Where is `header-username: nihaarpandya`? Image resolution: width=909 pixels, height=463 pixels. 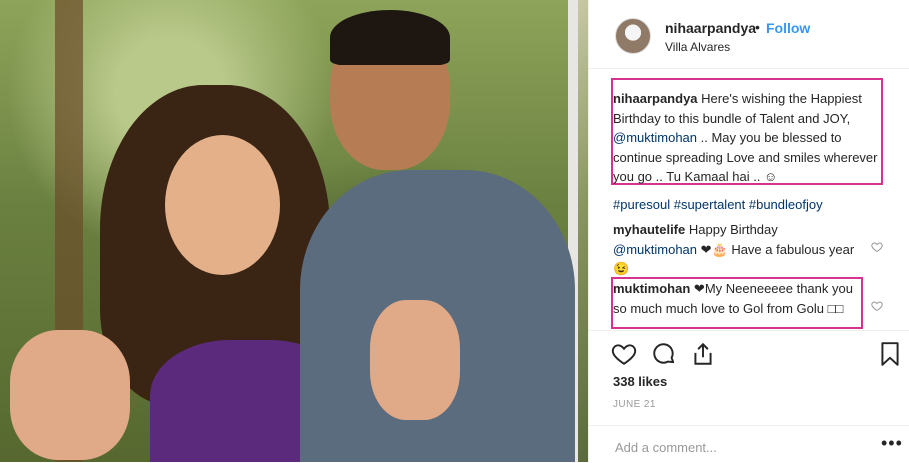 header-username: nihaarpandya is located at coordinates (710, 28).